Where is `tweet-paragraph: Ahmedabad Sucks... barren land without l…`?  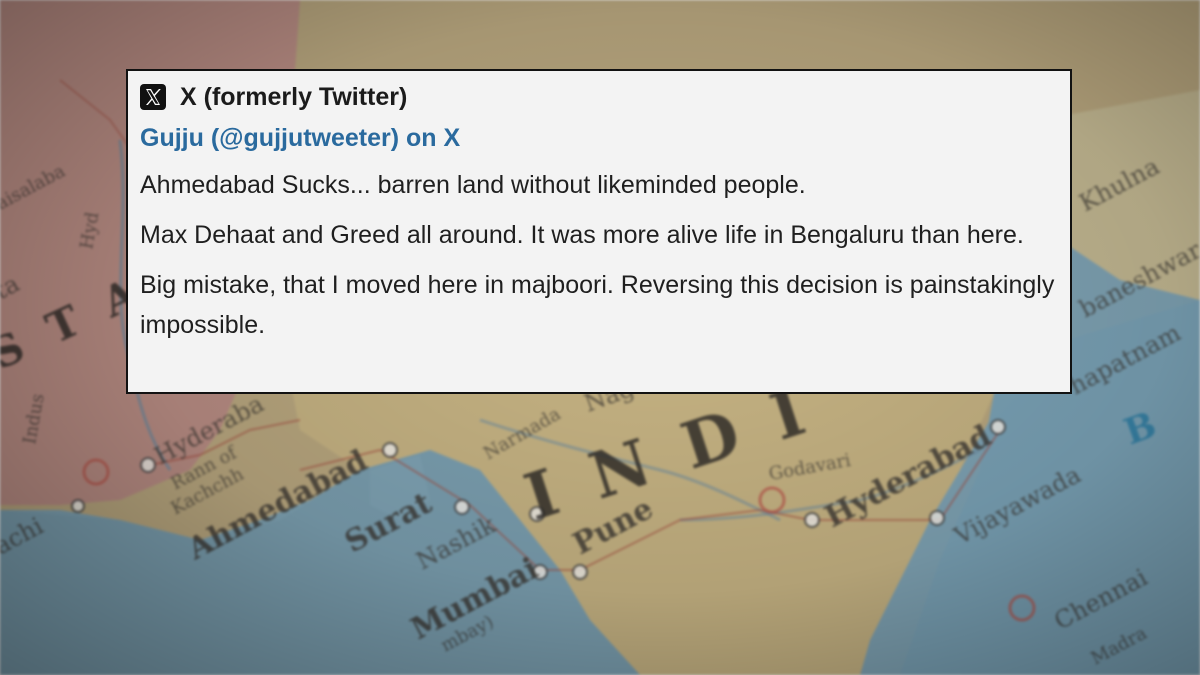 tweet-paragraph: Ahmedabad Sucks... barren land without l… is located at coordinates (473, 185).